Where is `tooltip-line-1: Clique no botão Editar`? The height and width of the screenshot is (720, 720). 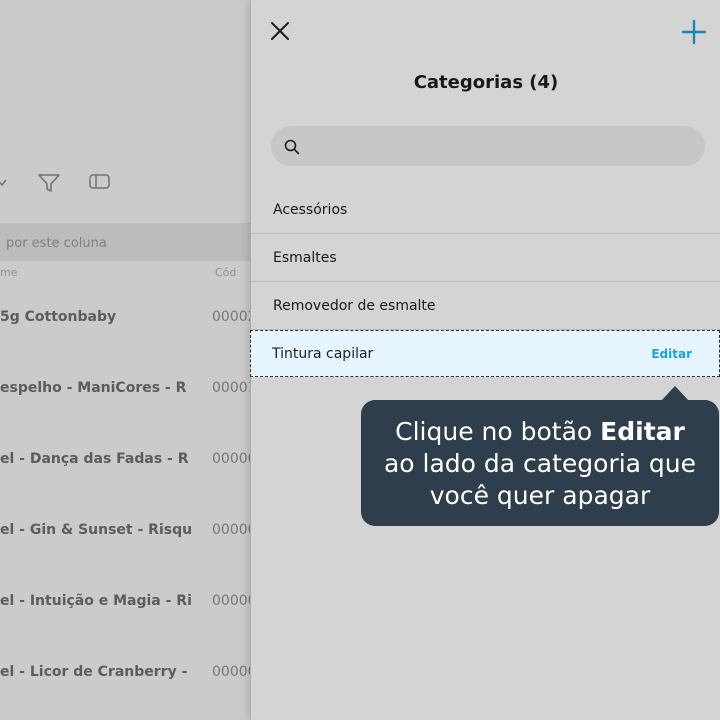
tooltip-line-1: Clique no botão Editar is located at coordinates (540, 432).